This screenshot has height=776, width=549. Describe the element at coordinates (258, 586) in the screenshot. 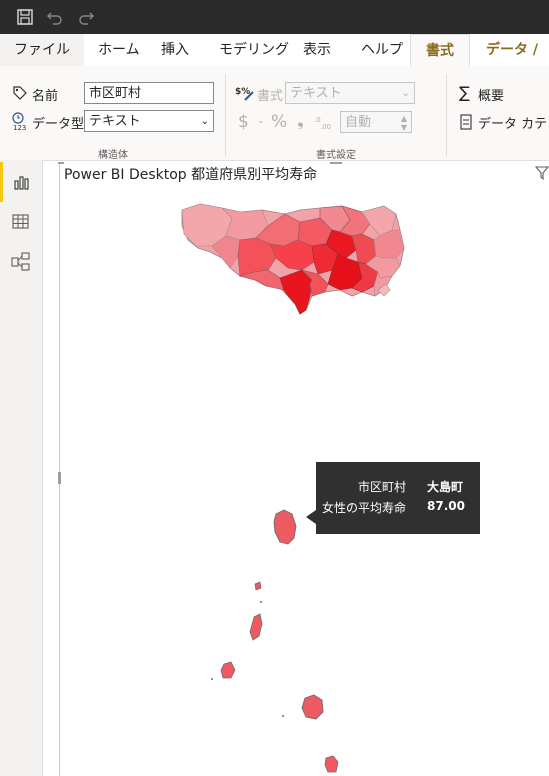

I see `map-region-toshima` at that location.